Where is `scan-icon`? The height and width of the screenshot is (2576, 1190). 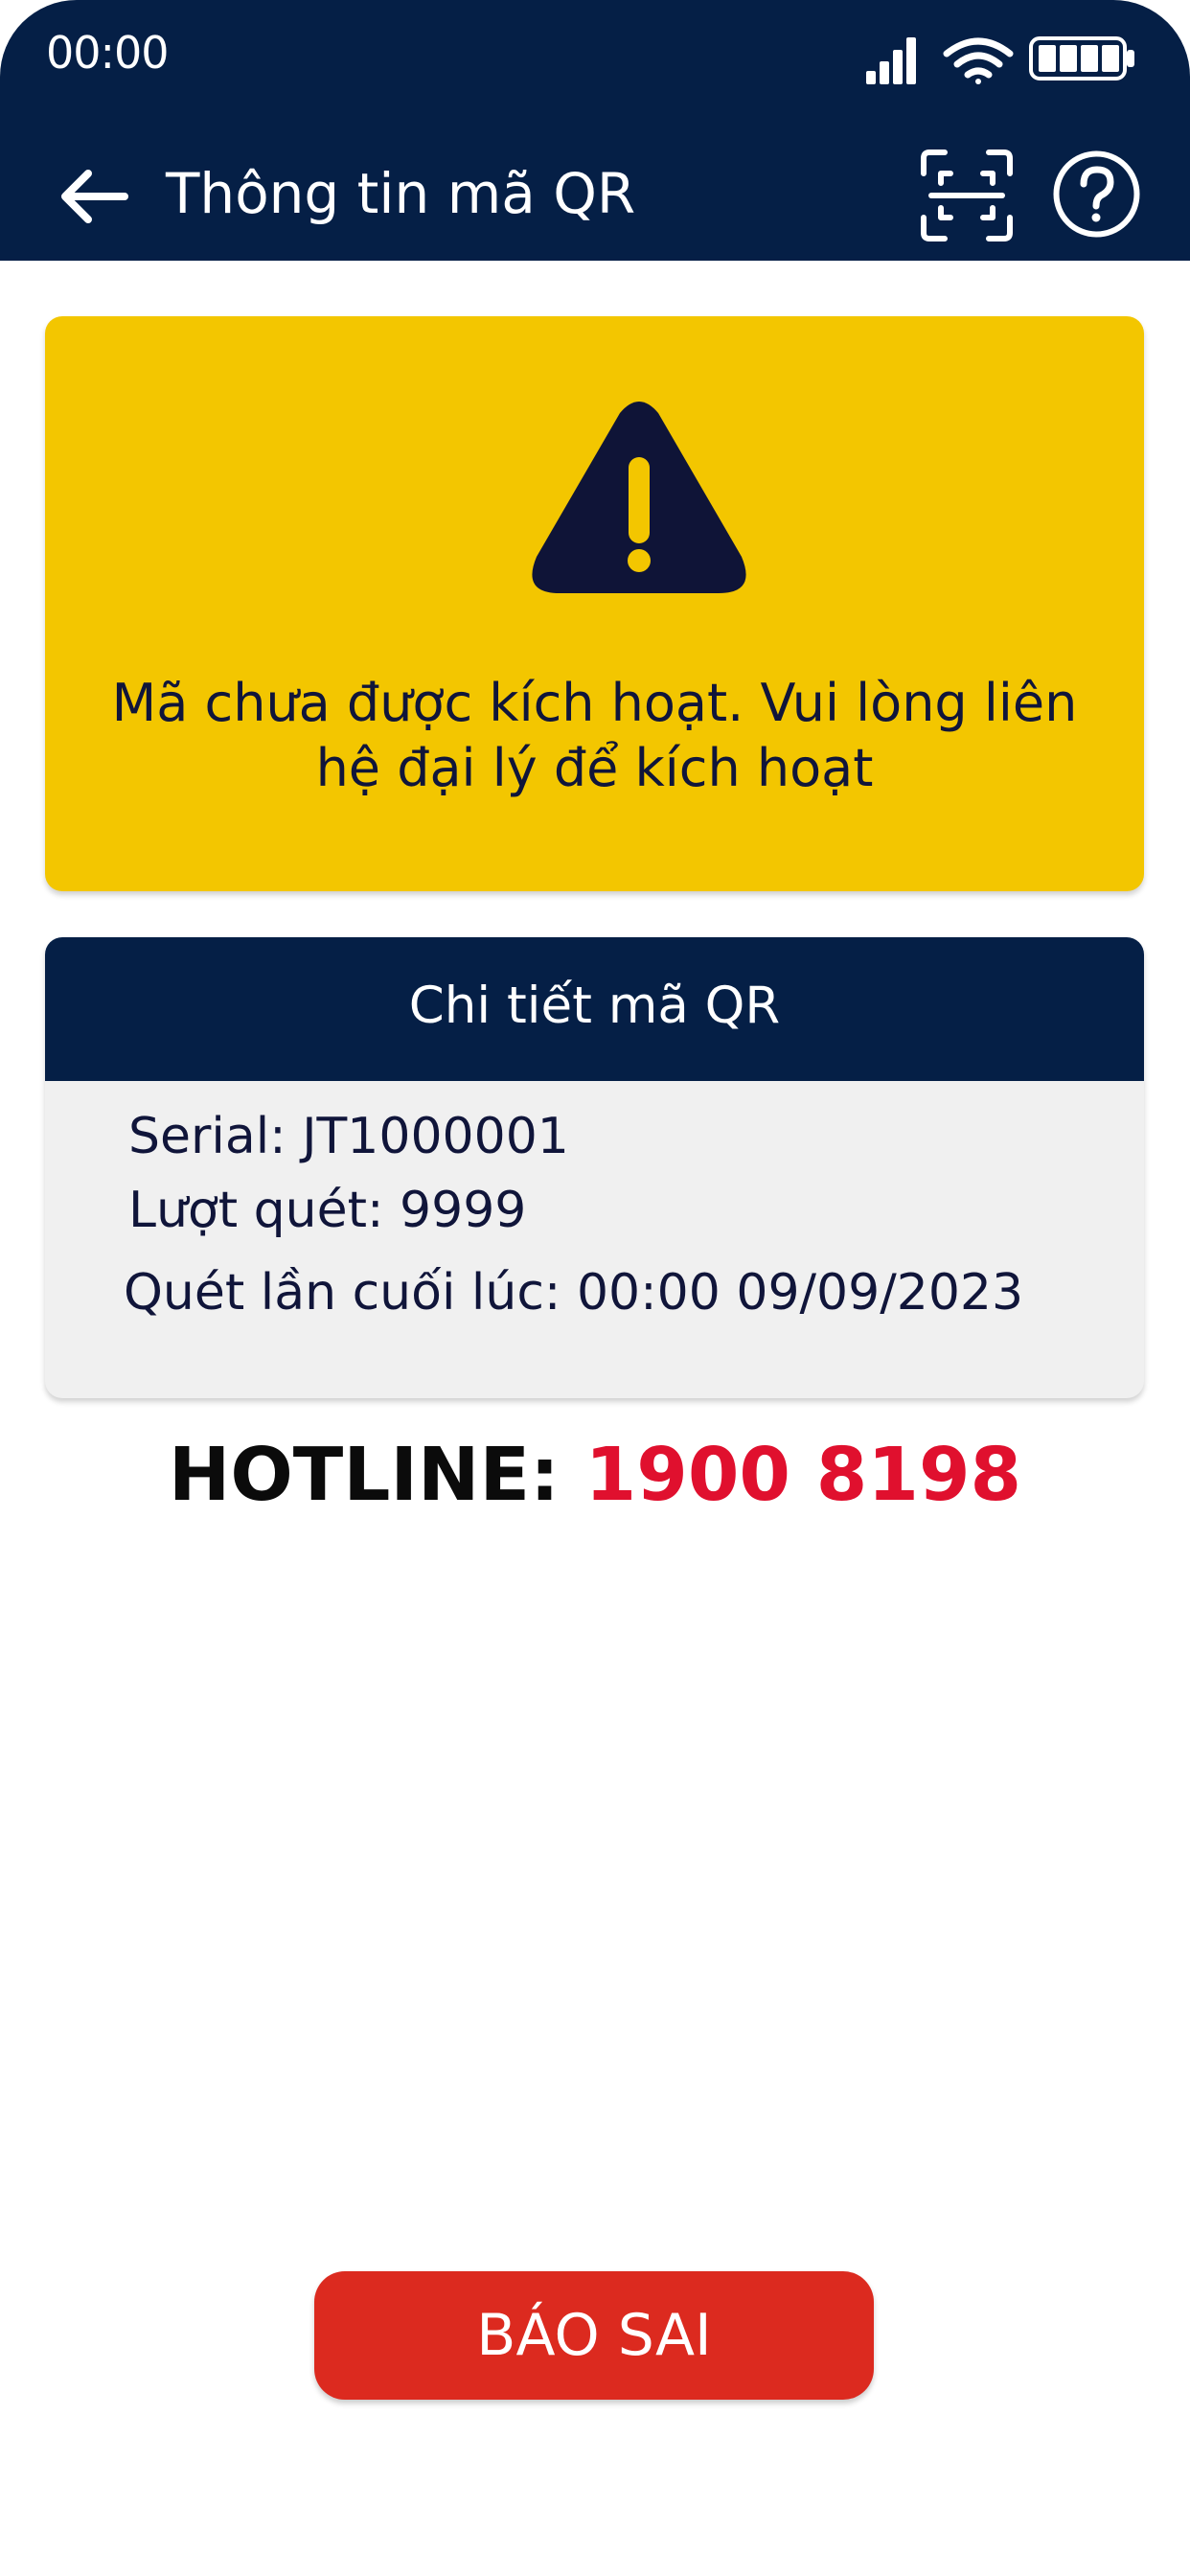 scan-icon is located at coordinates (967, 196).